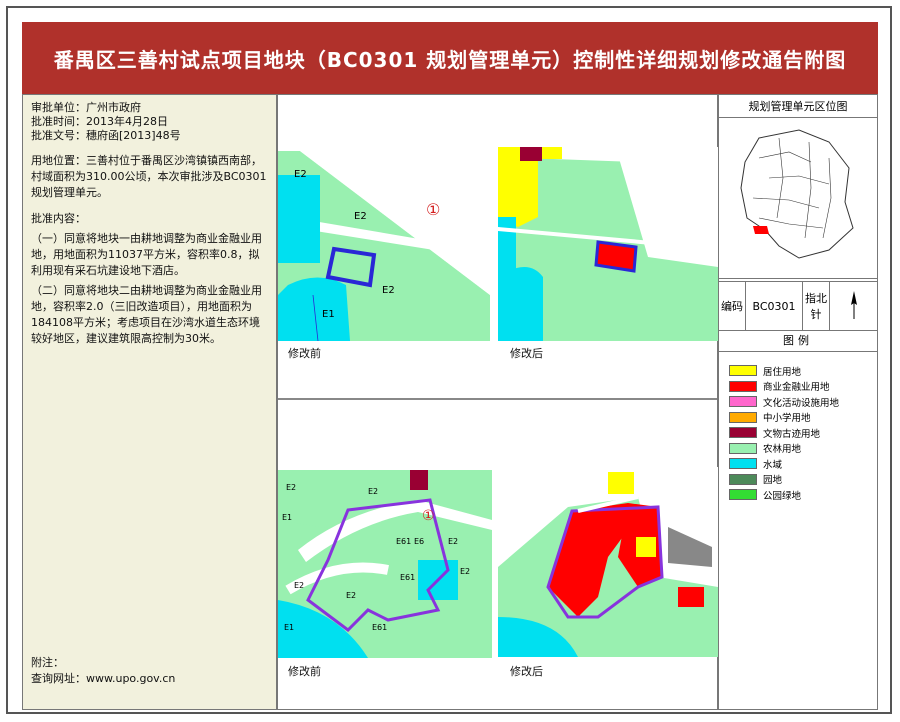  What do you see at coordinates (99, 121) in the screenshot?
I see `date-text: 批准时间：2013年4月28日` at bounding box center [99, 121].